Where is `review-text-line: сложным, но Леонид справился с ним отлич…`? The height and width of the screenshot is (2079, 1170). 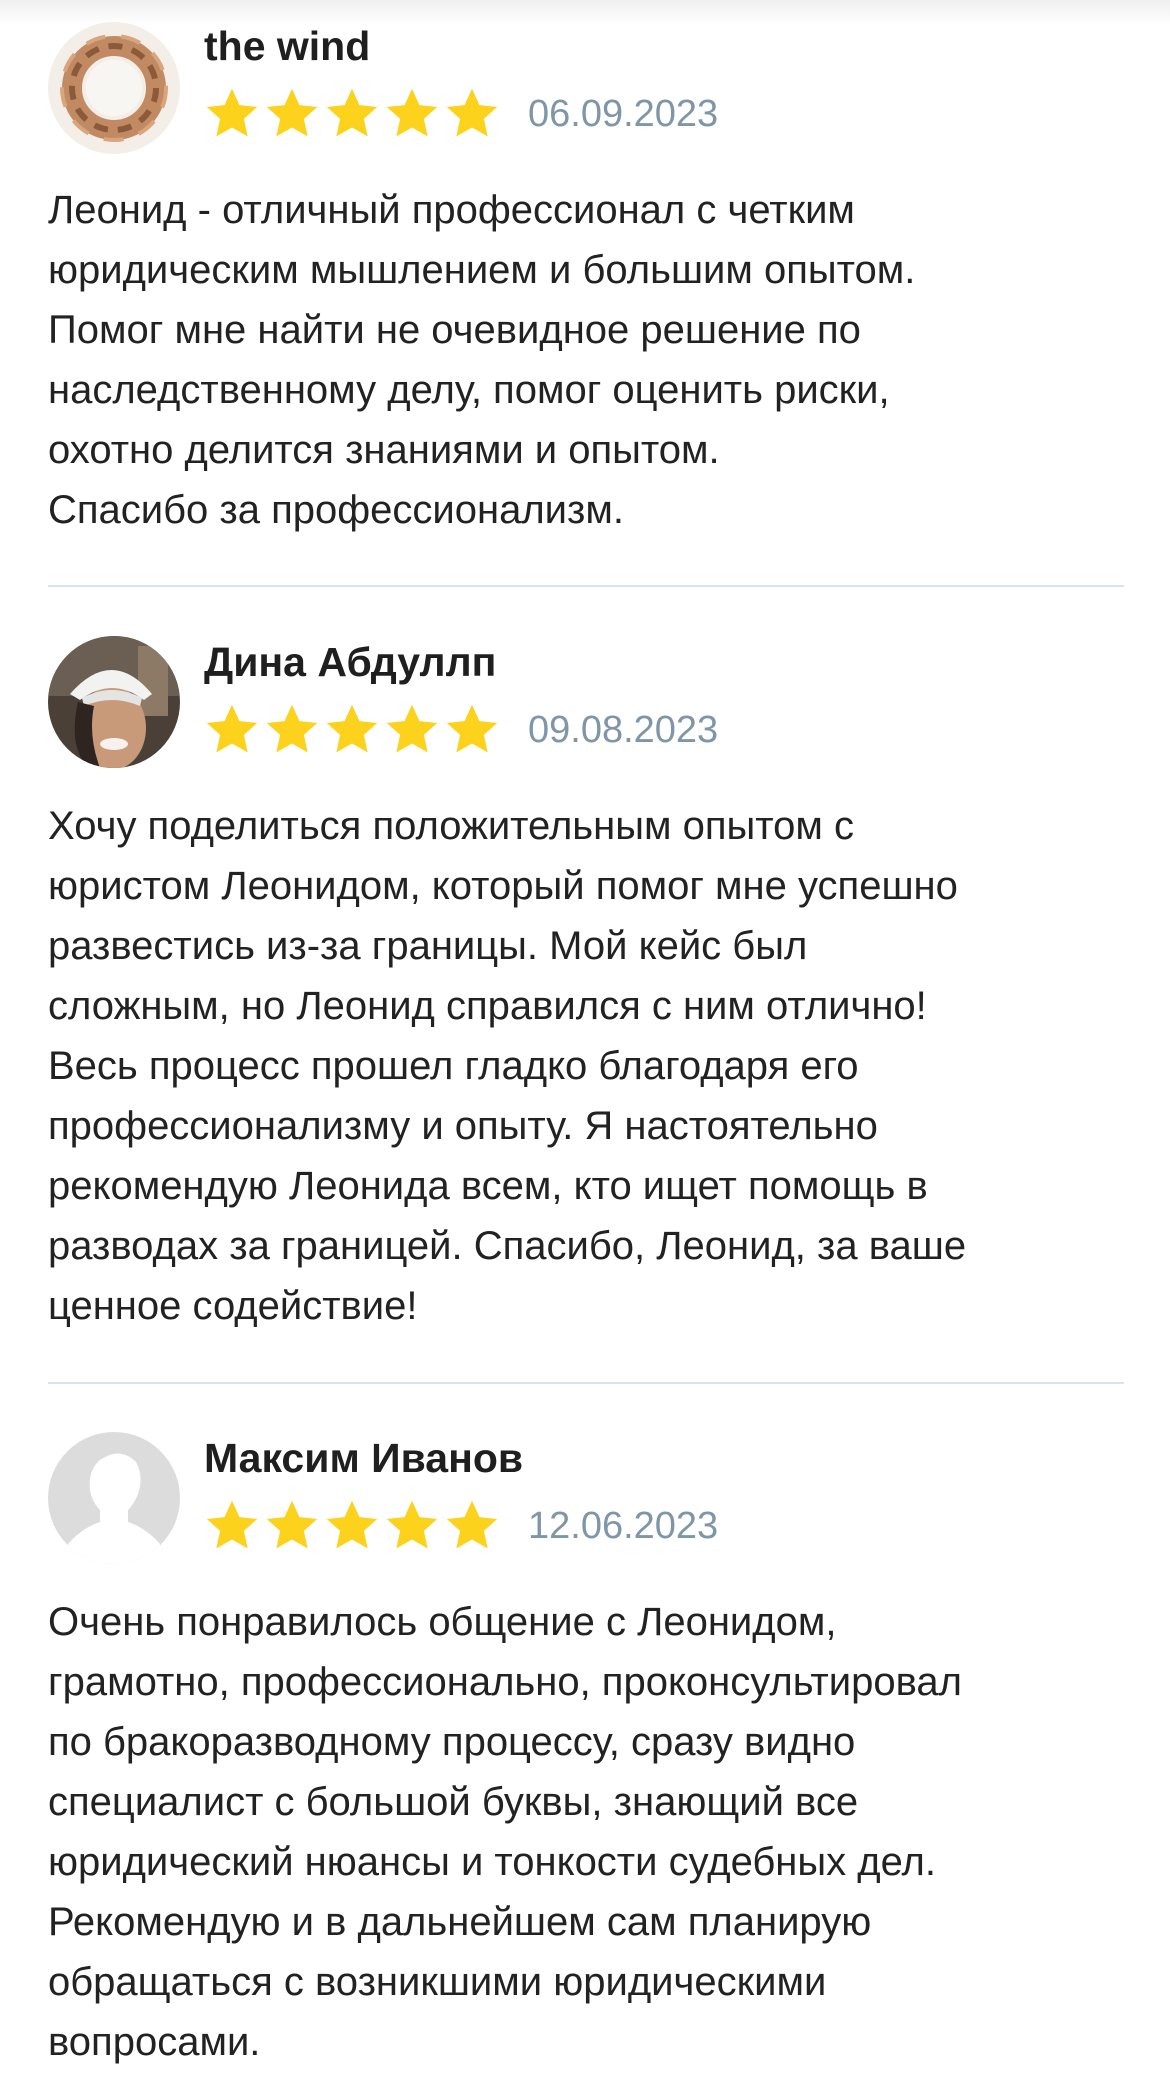
review-text-line: сложным, но Леонид справился с ним отлич… is located at coordinates (487, 1006).